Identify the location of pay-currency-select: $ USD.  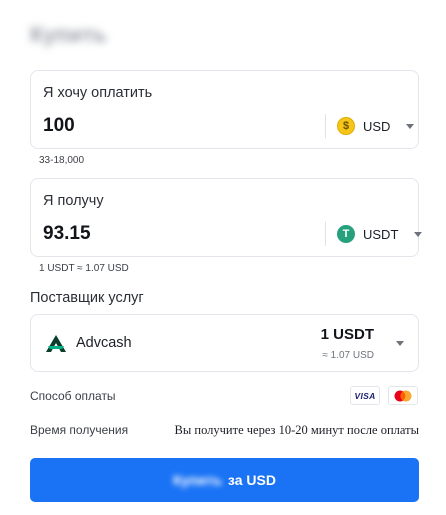
(376, 126).